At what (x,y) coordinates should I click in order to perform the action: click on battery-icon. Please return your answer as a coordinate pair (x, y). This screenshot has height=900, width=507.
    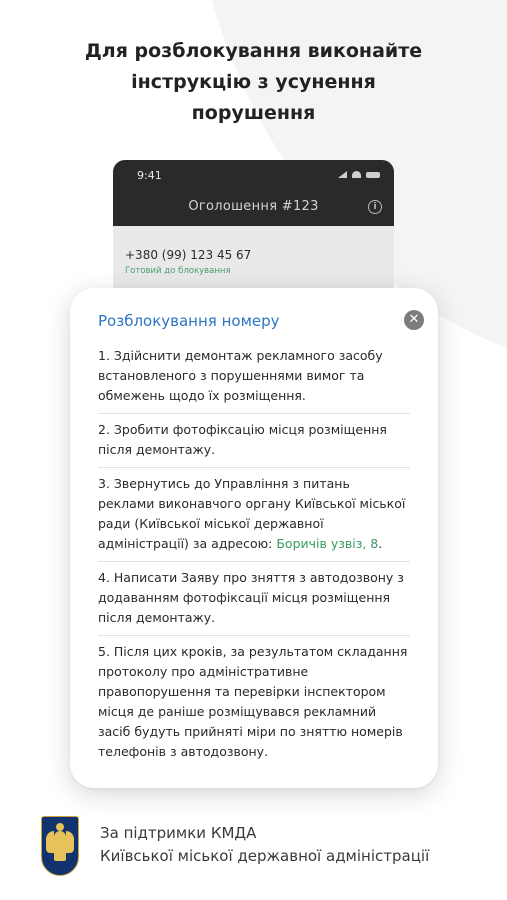
    Looking at the image, I should click on (373, 174).